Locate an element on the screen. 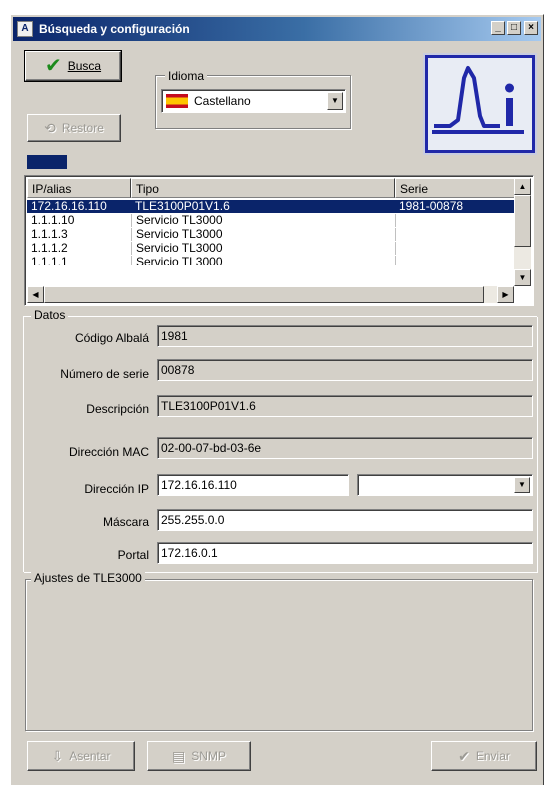  table-row: 1.1.1.3 Servicio TL3000 is located at coordinates (271, 234).